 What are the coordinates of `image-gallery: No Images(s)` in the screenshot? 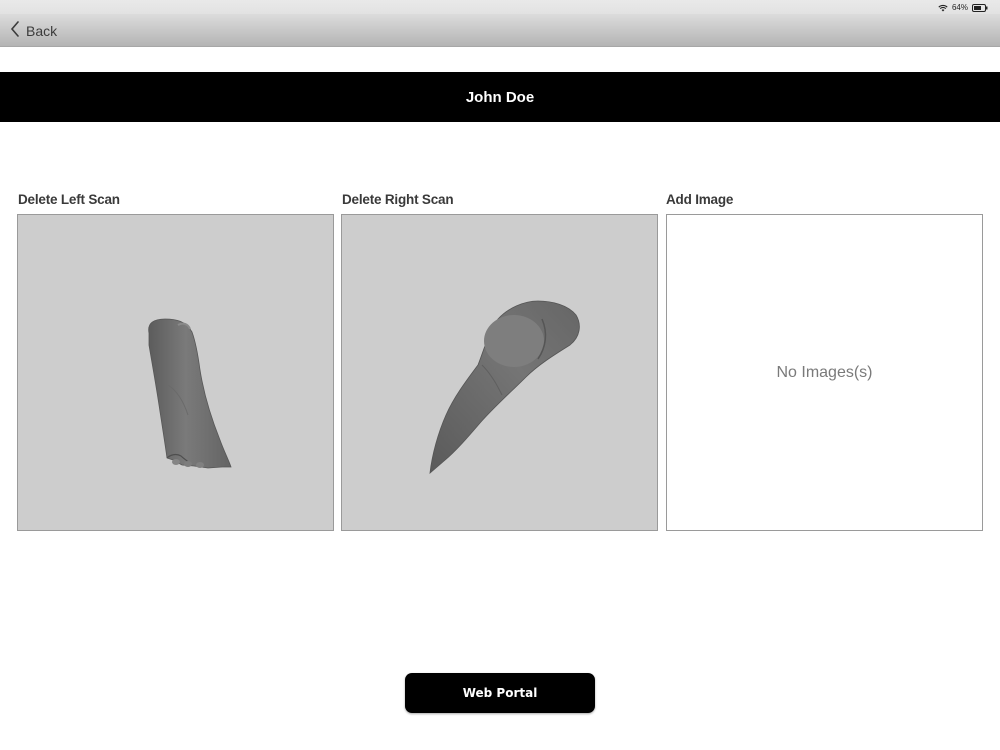 It's located at (824, 372).